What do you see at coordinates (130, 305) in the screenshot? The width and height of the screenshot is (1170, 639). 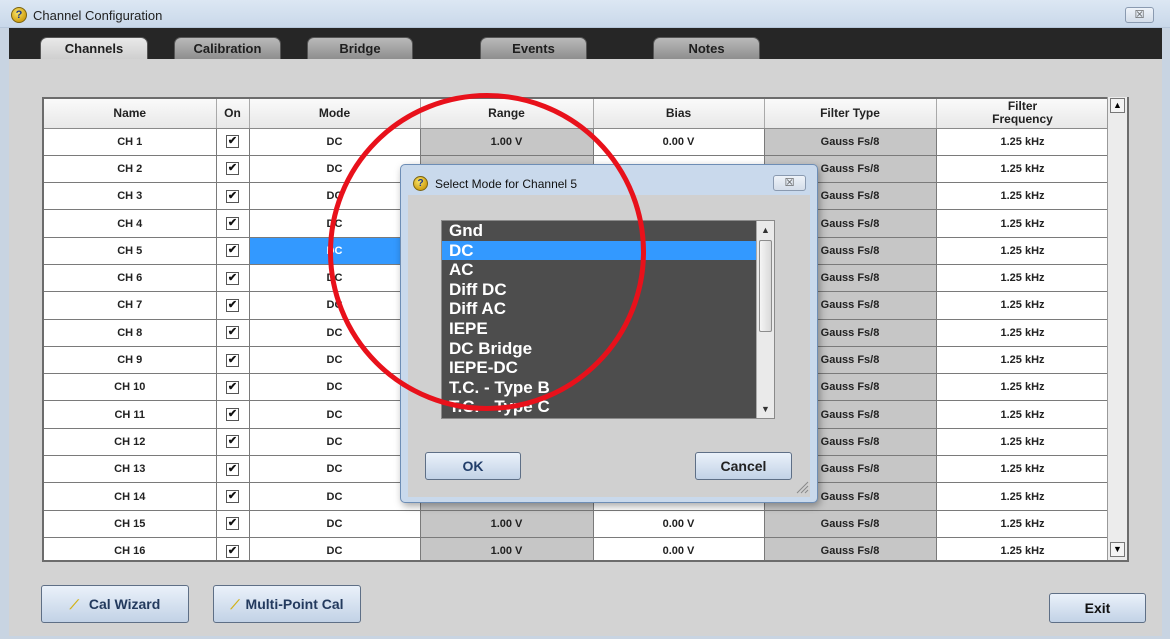 I see `channel-name-cell: CH 7` at bounding box center [130, 305].